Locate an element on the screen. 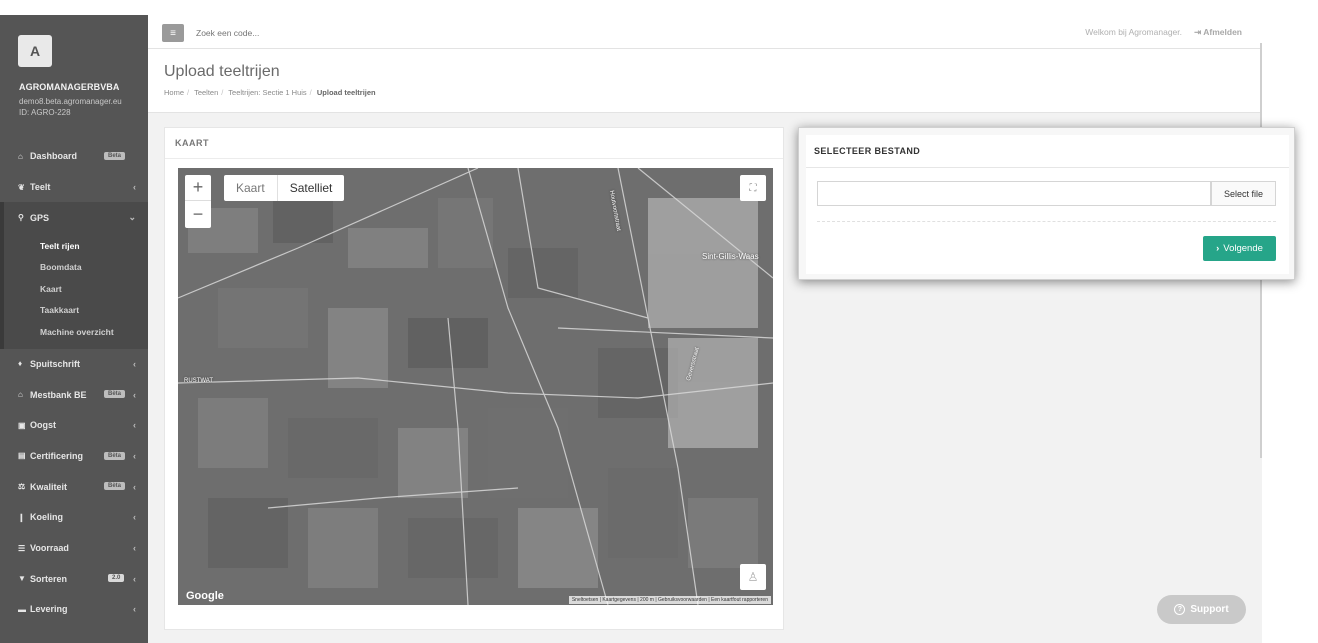 The image size is (1318, 643). company-domain: demo8.beta.agromanager.eu is located at coordinates (70, 101).